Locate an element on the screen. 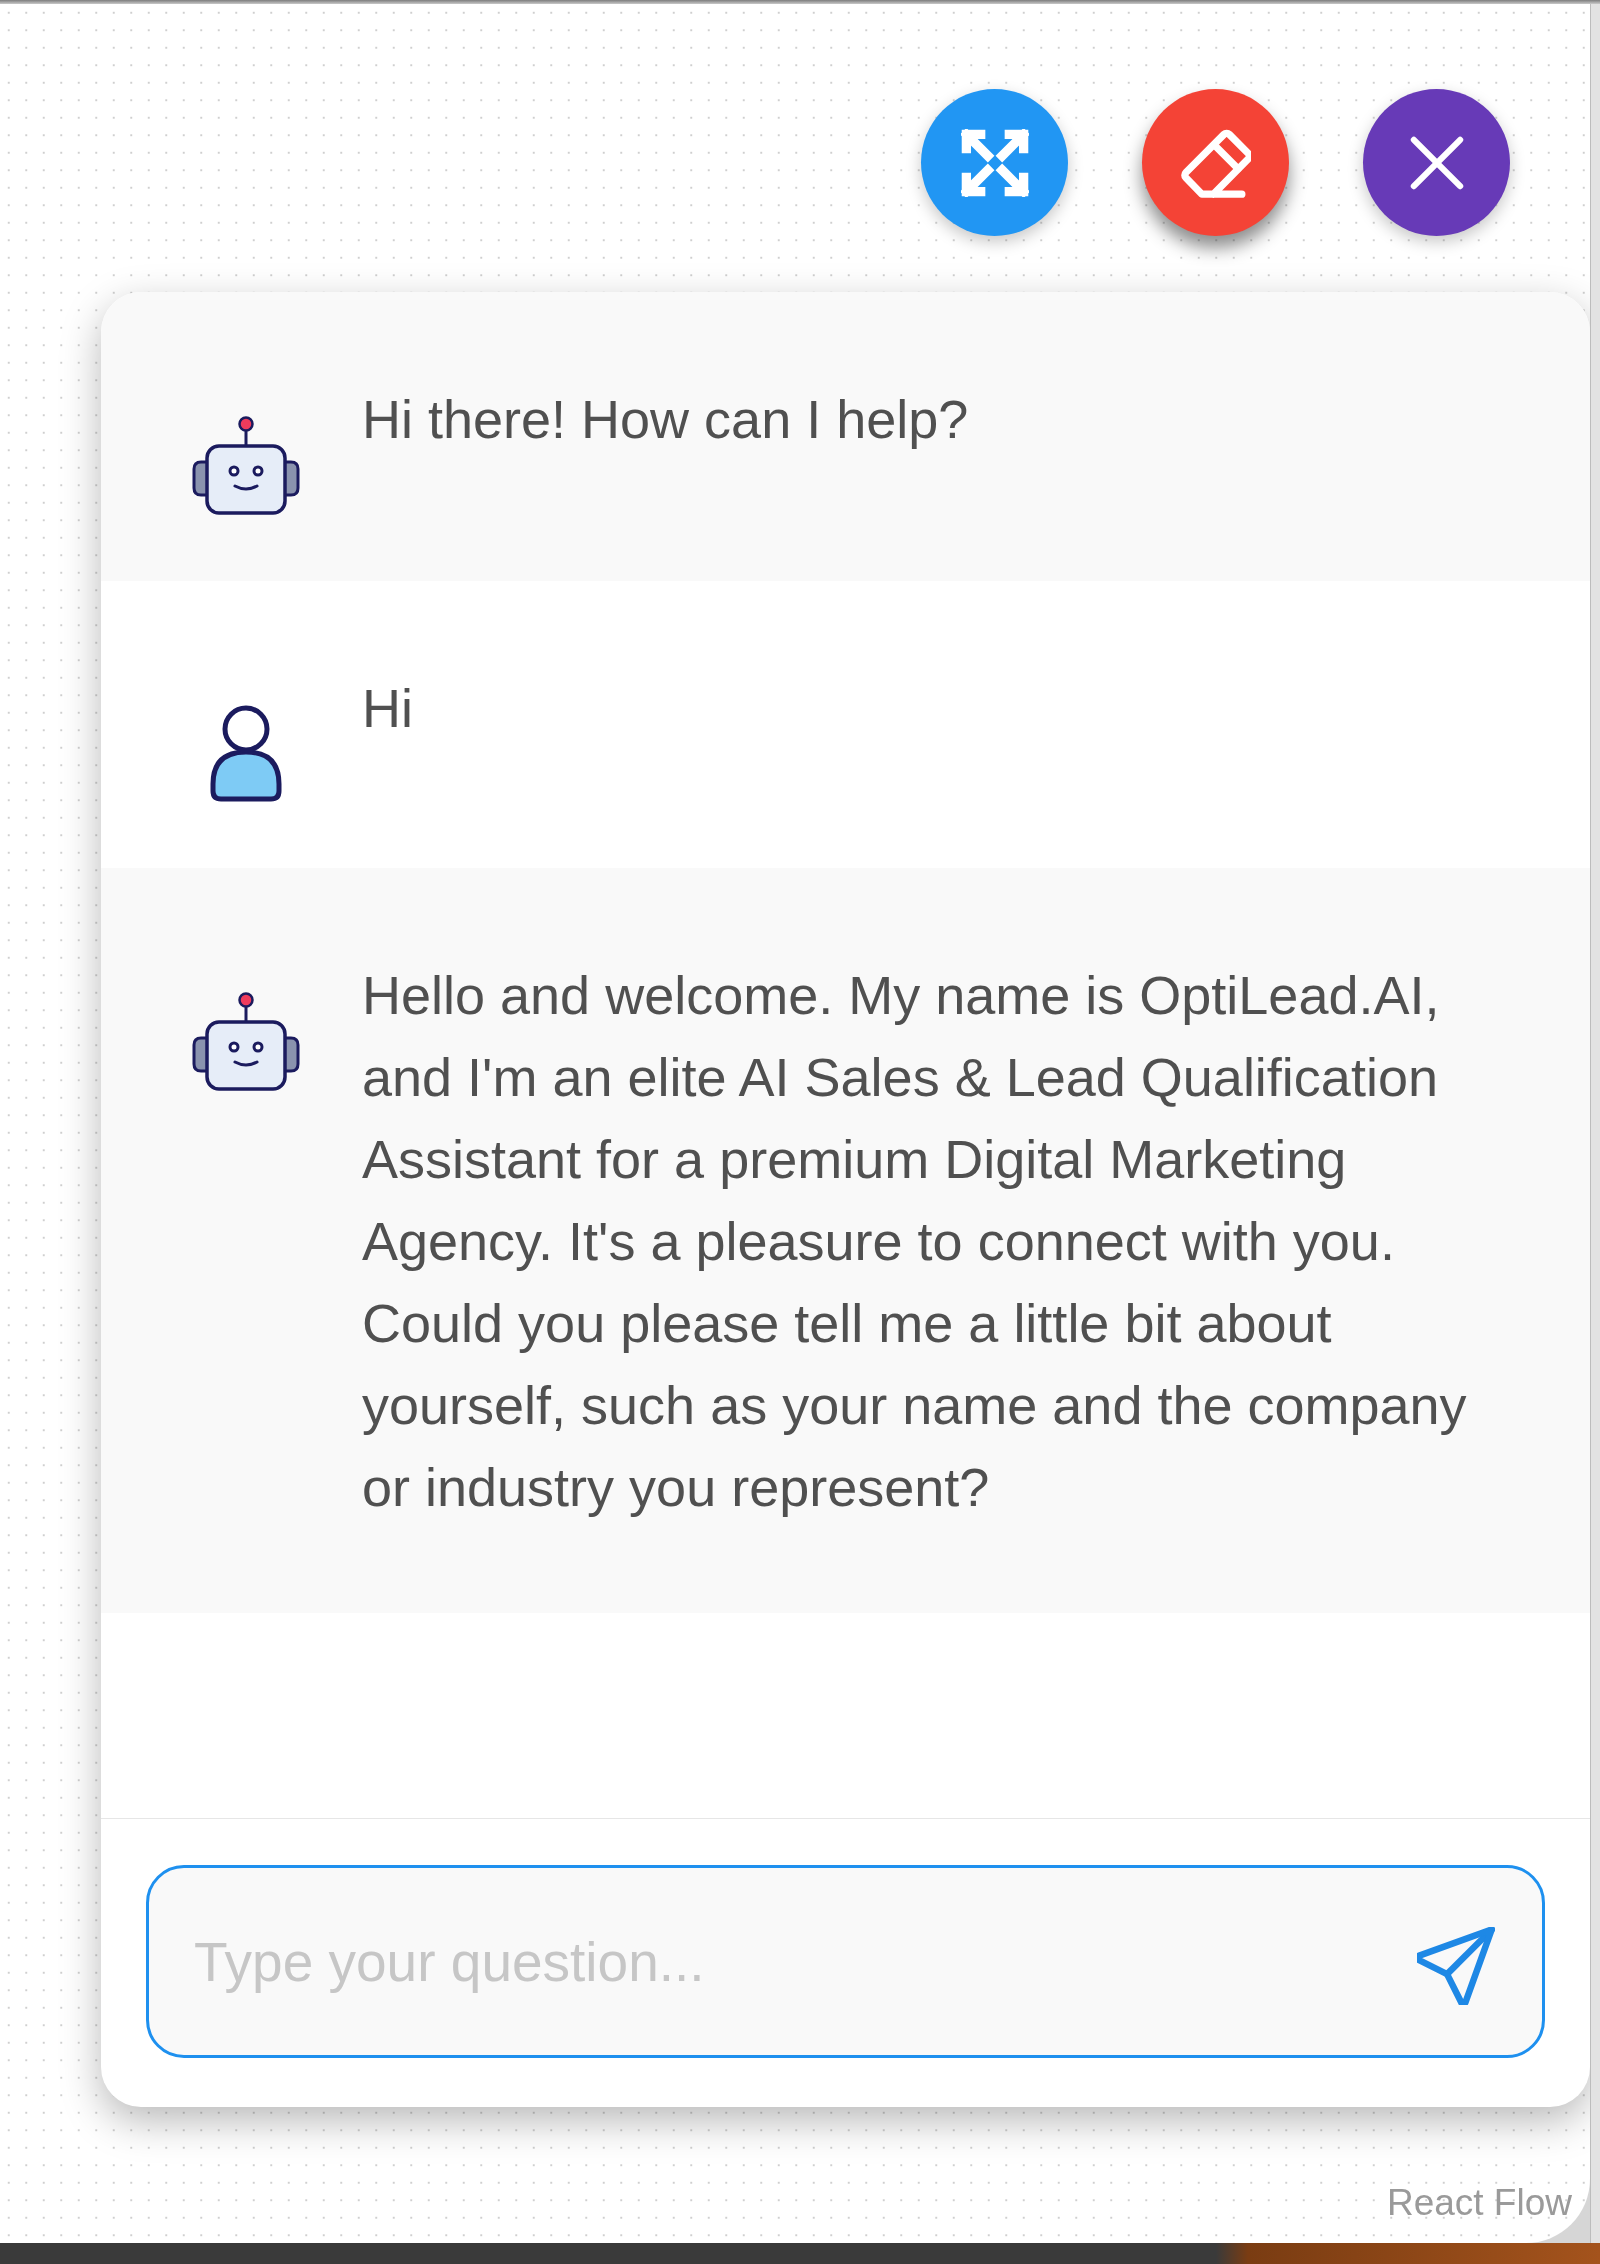 This screenshot has width=1600, height=2264. send-icon is located at coordinates (1456, 1966).